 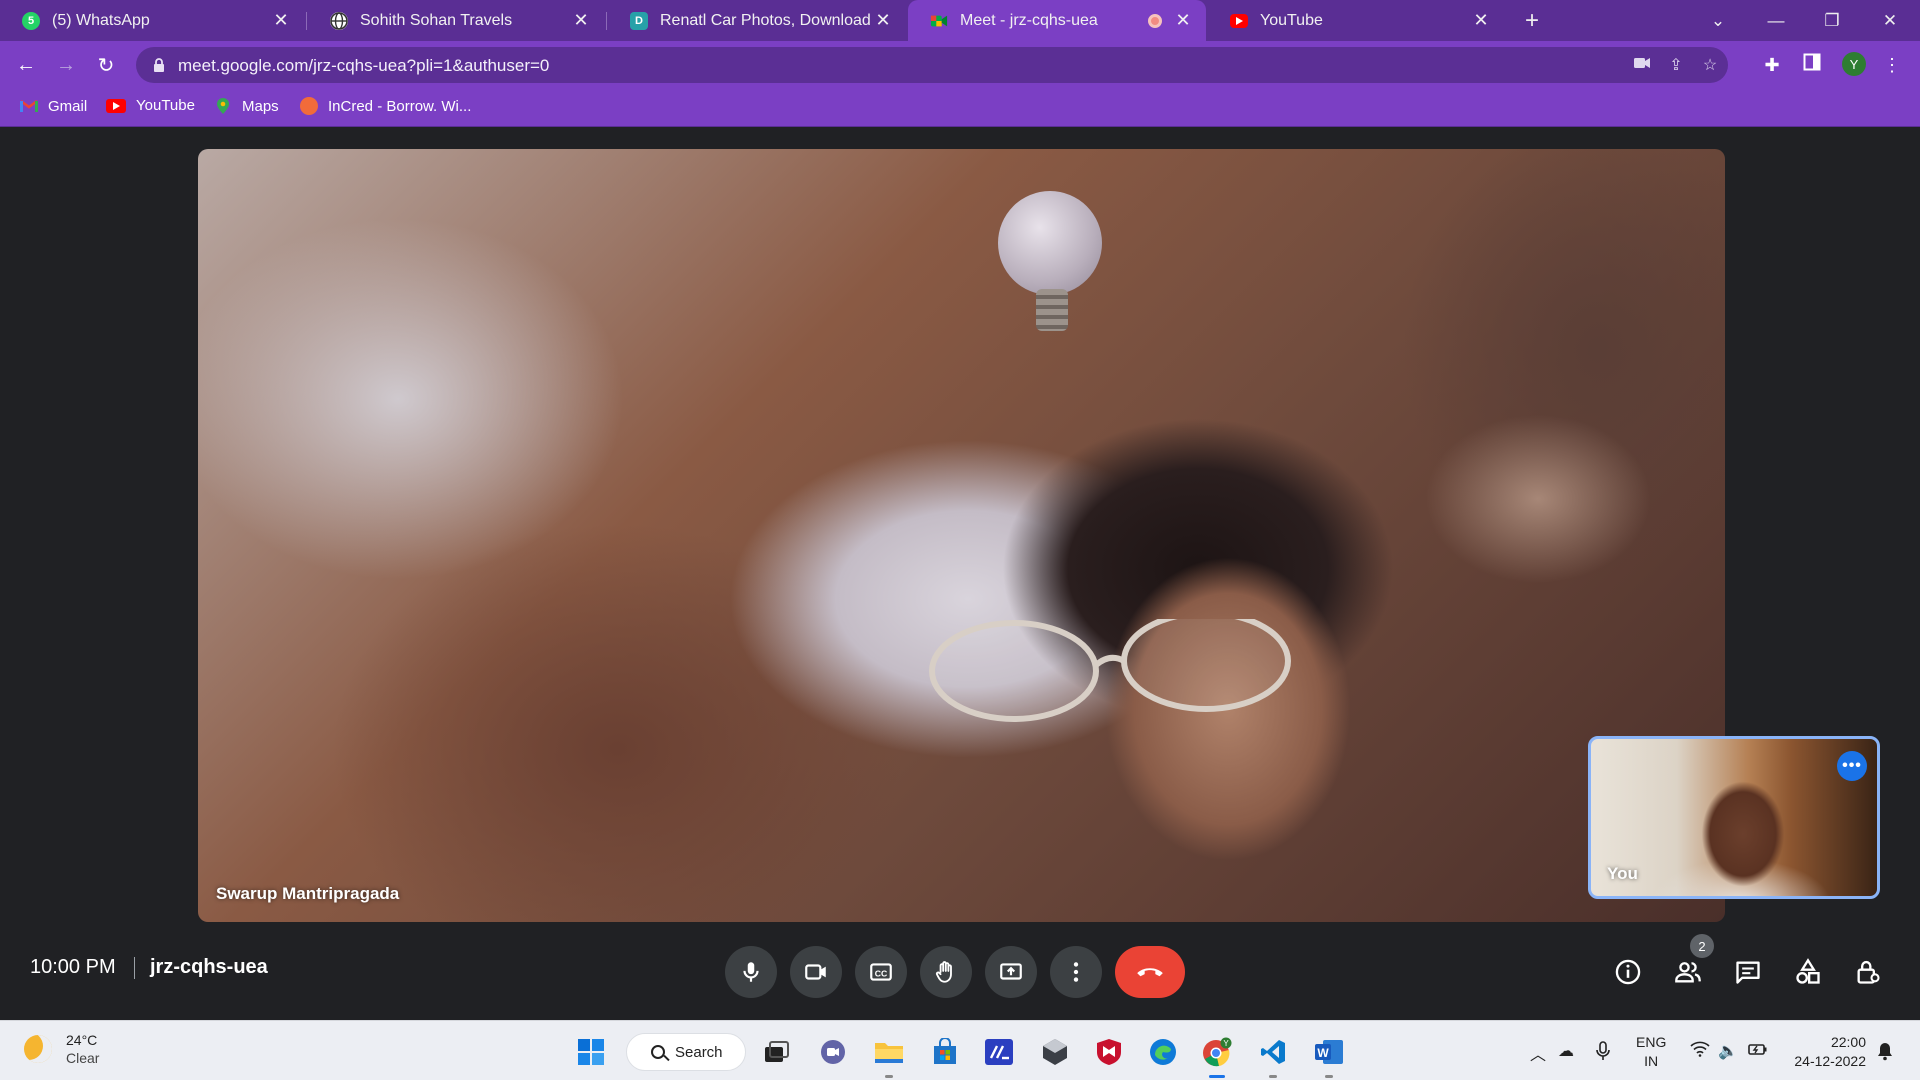 I want to click on task-view-icon, so click(x=777, y=1051).